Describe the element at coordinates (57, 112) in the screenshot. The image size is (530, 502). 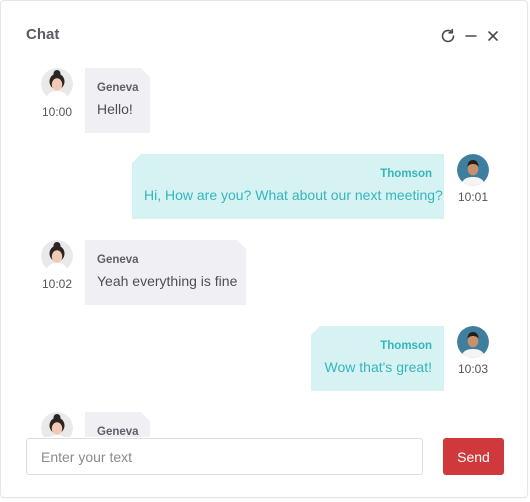
I see `message-time: 10:00` at that location.